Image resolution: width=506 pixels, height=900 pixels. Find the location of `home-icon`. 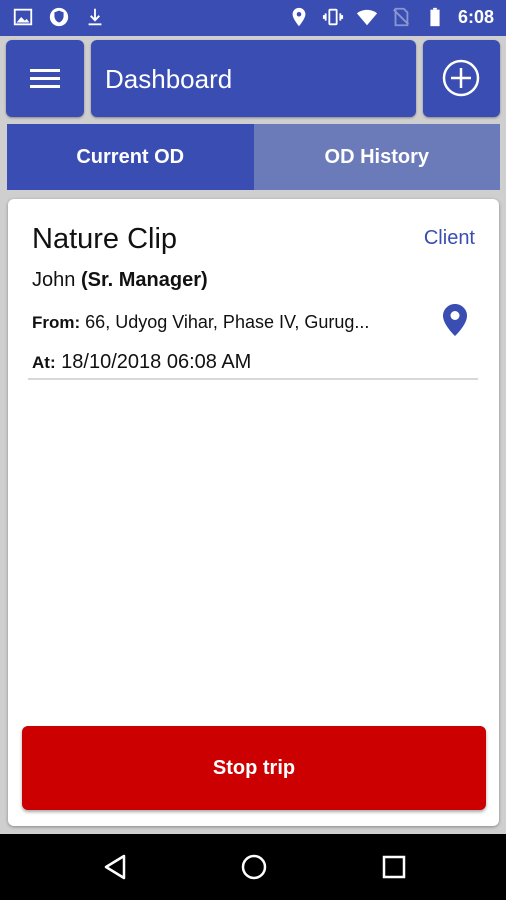

home-icon is located at coordinates (254, 867).